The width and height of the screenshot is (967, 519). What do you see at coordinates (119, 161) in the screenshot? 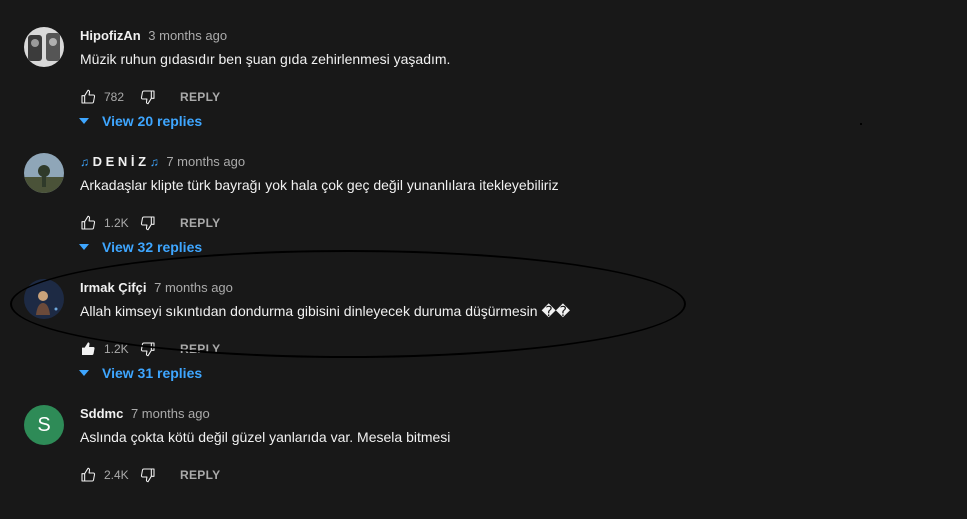
I see `author-name: D E N İ Z` at bounding box center [119, 161].